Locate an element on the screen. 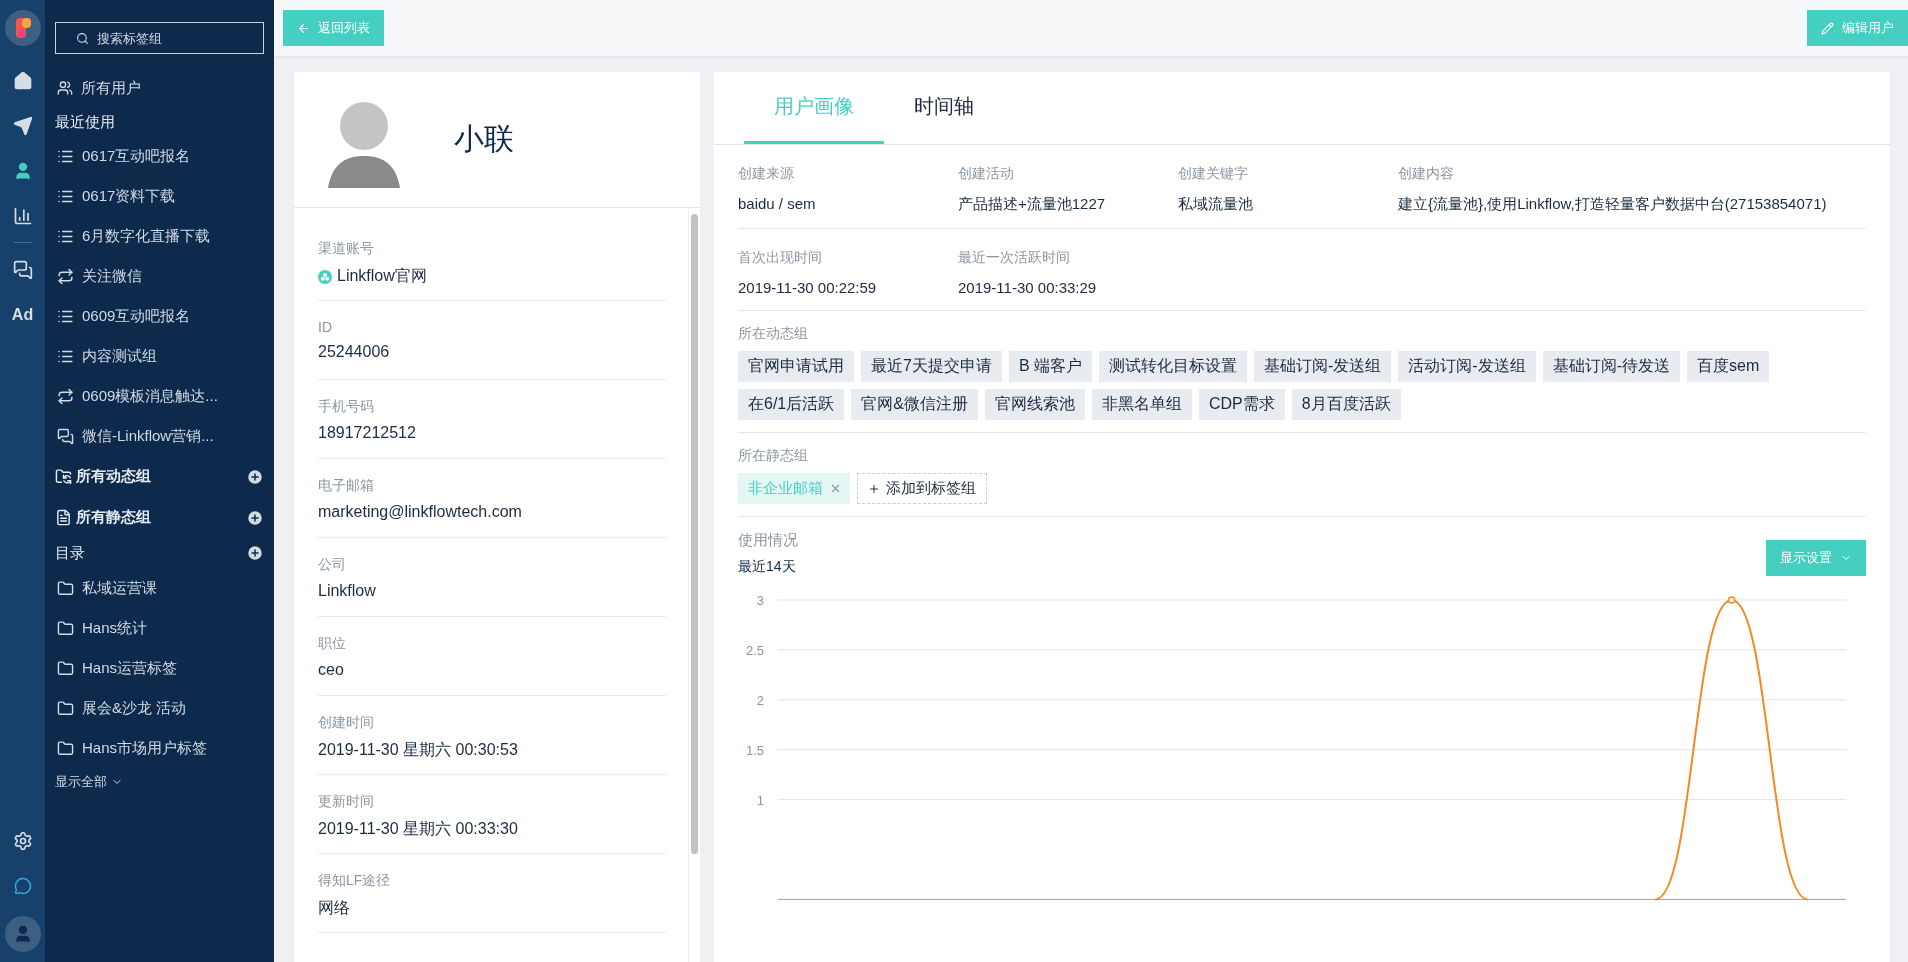 The width and height of the screenshot is (1908, 962). field-label: ID is located at coordinates (325, 327).